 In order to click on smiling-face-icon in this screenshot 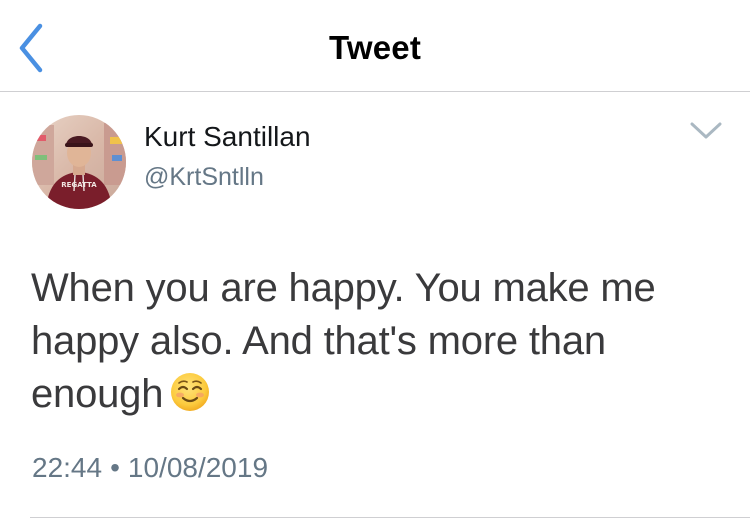, I will do `click(190, 392)`.